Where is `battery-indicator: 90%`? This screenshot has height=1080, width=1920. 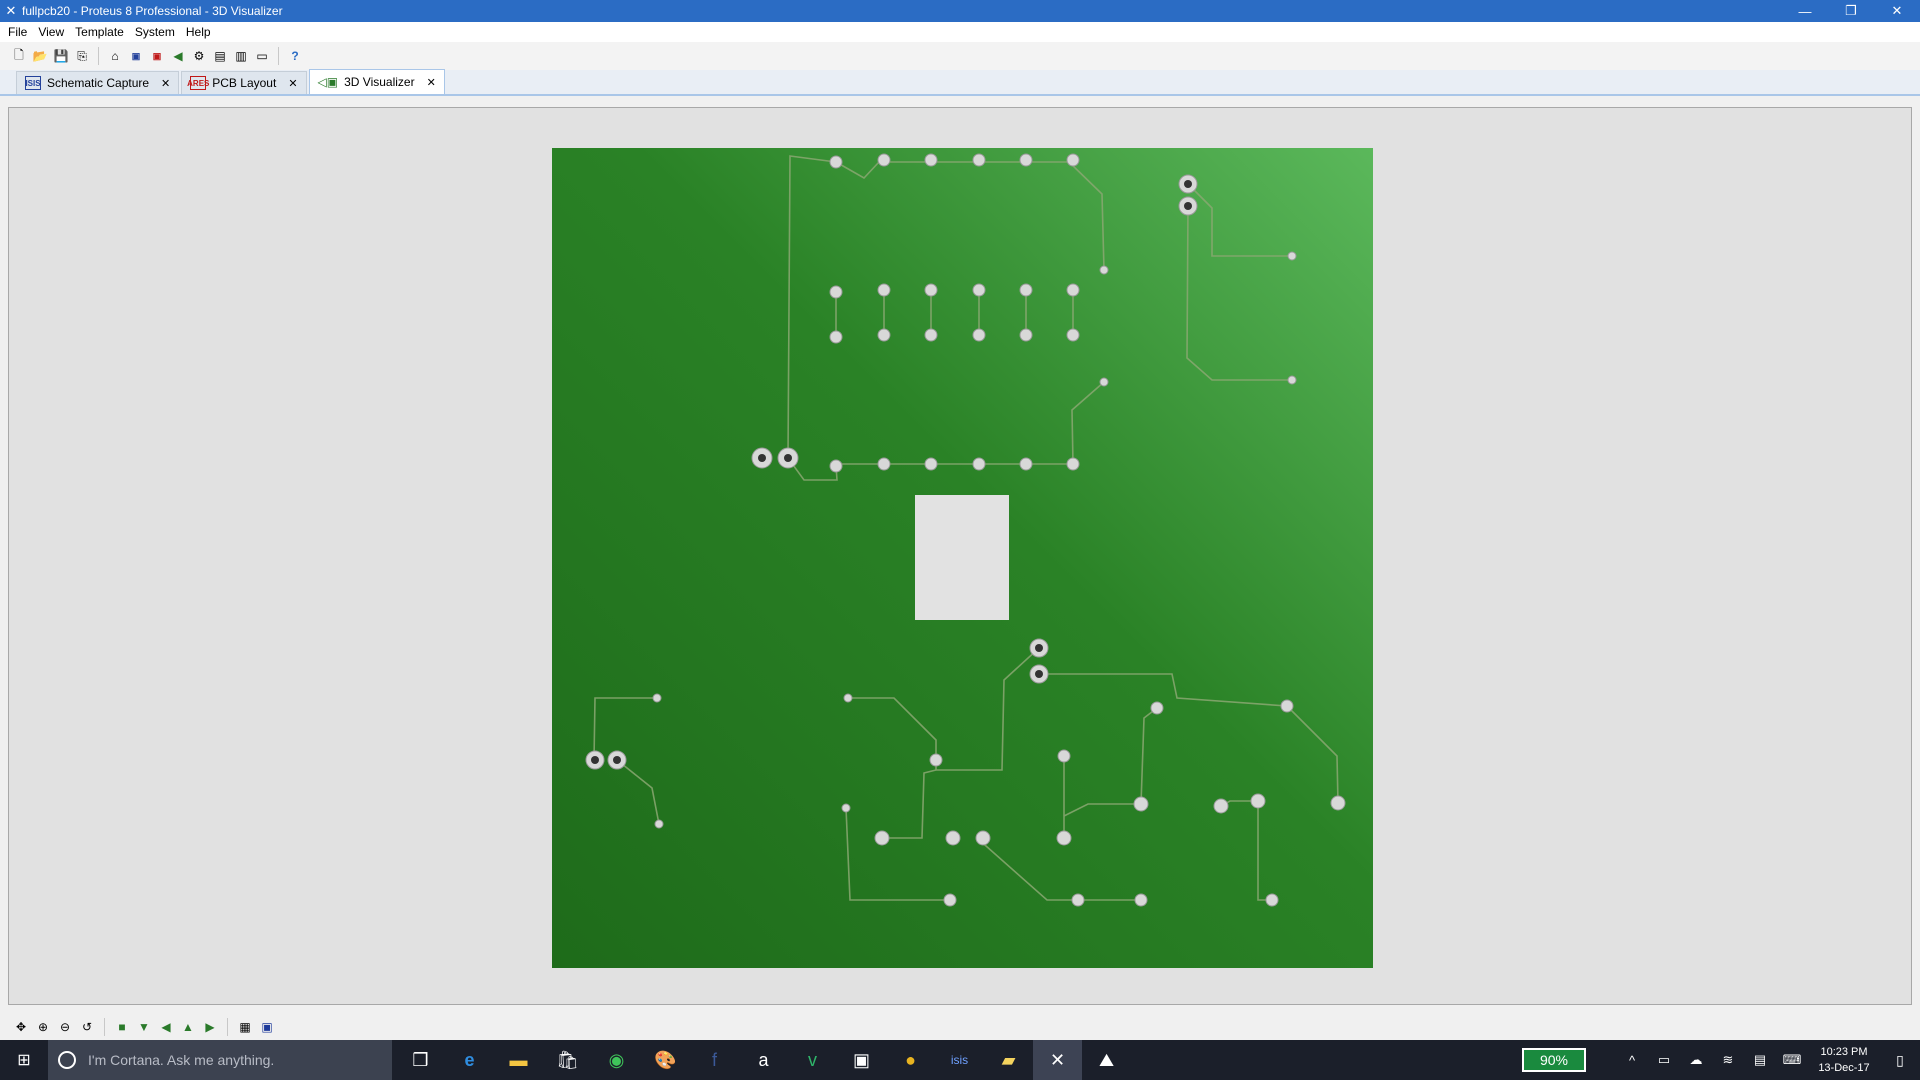
battery-indicator: 90% is located at coordinates (1553, 1060).